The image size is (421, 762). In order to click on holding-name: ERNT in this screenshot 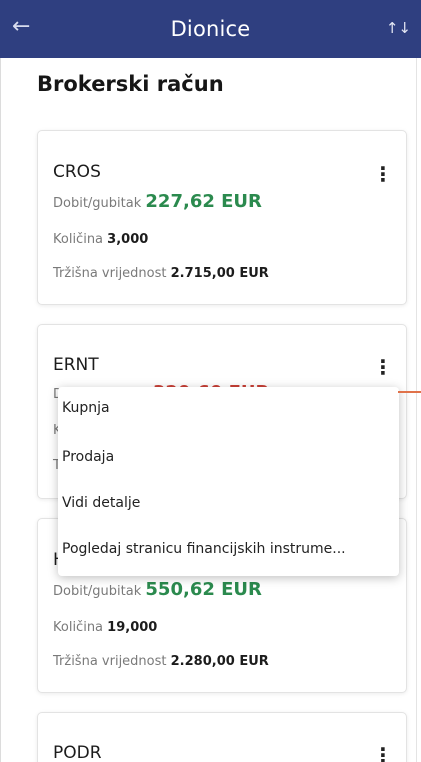, I will do `click(76, 365)`.